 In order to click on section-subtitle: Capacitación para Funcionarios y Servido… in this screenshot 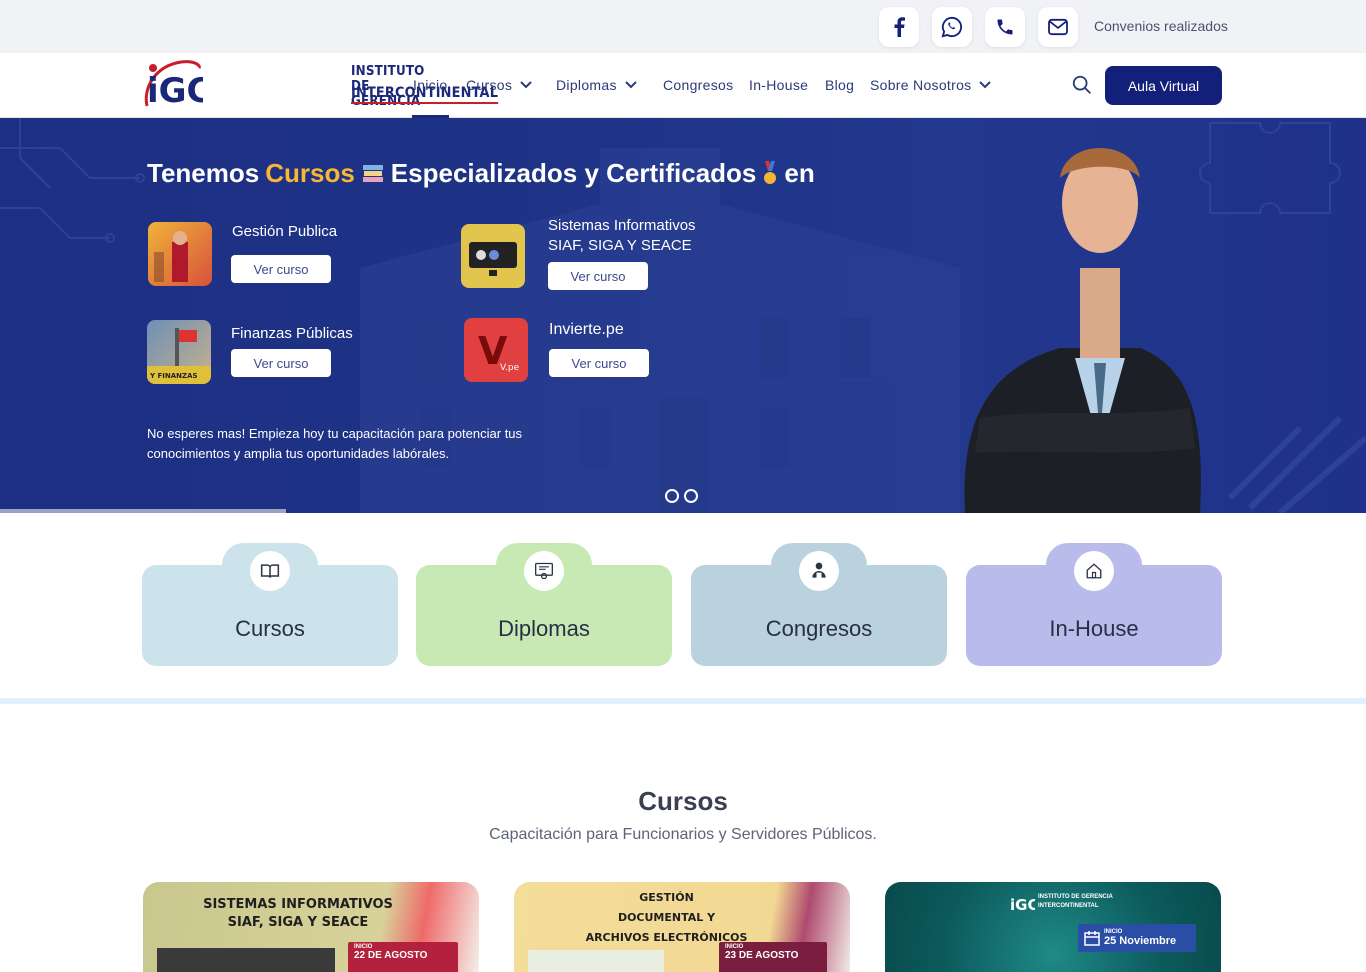, I will do `click(683, 834)`.